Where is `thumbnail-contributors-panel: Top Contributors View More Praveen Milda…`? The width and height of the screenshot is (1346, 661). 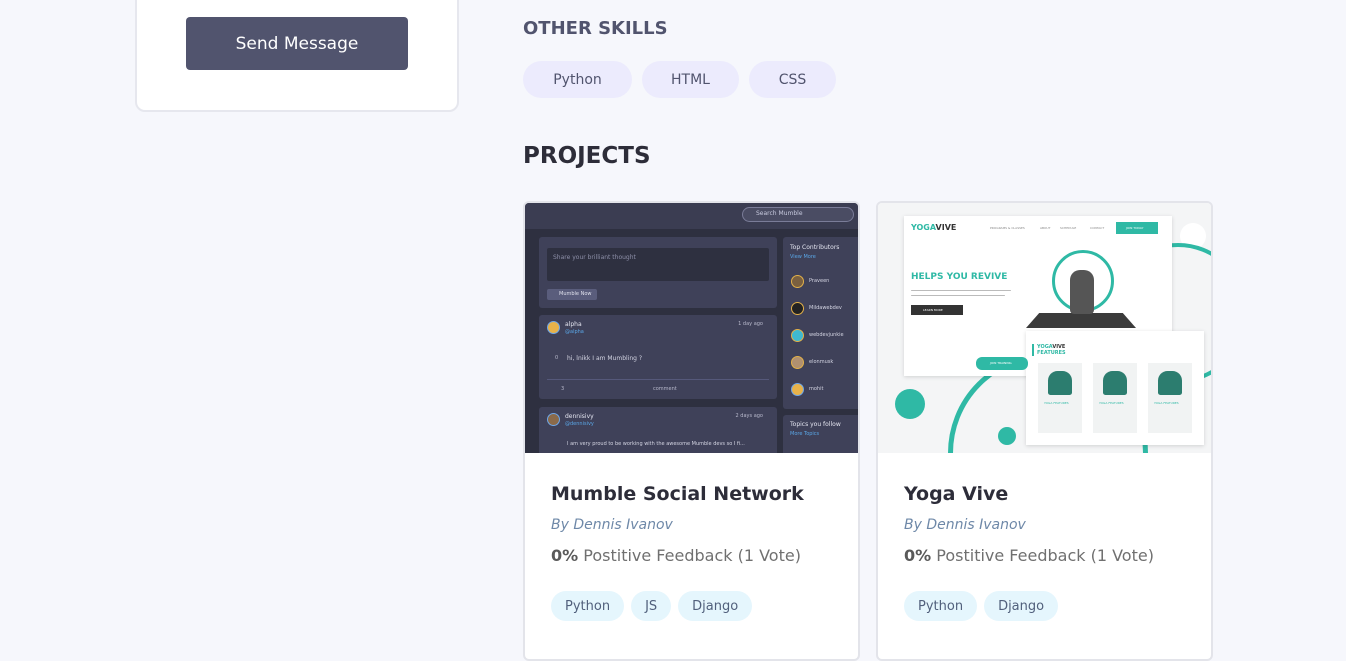 thumbnail-contributors-panel: Top Contributors View More Praveen Milda… is located at coordinates (820, 323).